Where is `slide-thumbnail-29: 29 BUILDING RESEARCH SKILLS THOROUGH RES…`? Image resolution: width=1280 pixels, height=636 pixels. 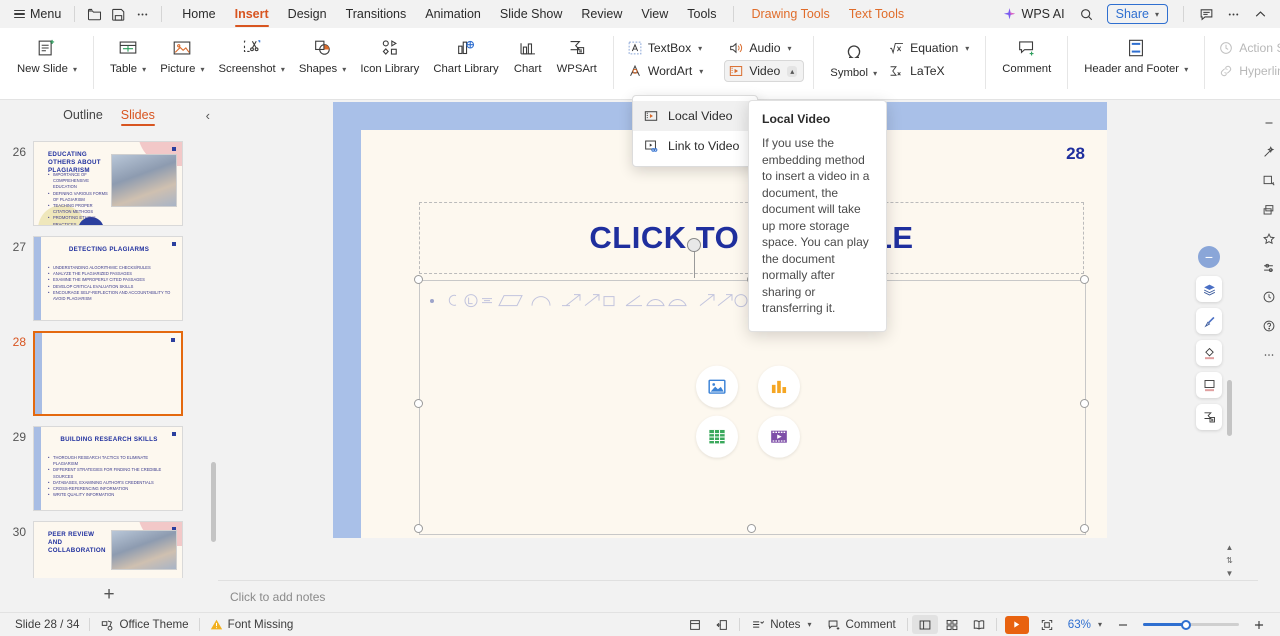 slide-thumbnail-29: 29 BUILDING RESEARCH SKILLS THOROUGH RES… is located at coordinates (109, 468).